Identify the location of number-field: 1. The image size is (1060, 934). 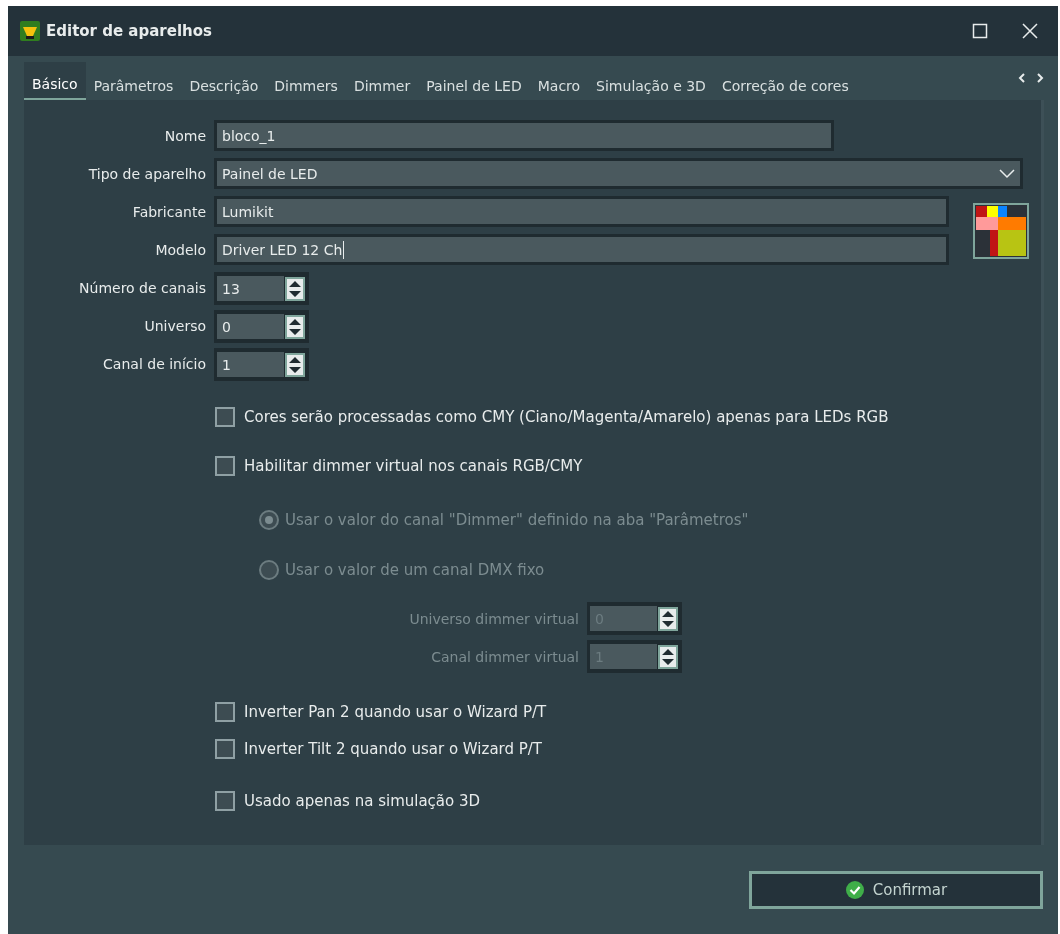
(249, 364).